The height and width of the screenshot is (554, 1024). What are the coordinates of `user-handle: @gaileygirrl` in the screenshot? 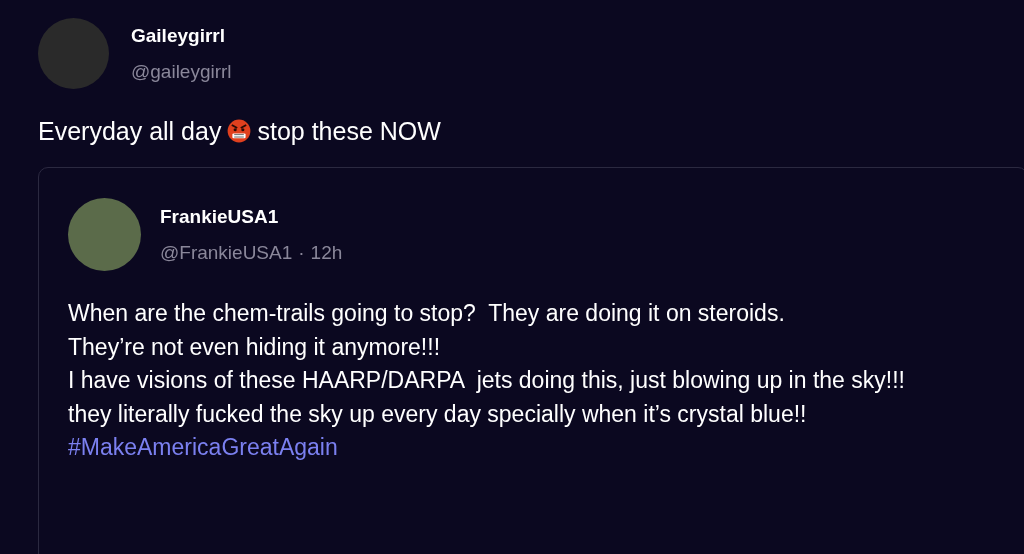 It's located at (181, 71).